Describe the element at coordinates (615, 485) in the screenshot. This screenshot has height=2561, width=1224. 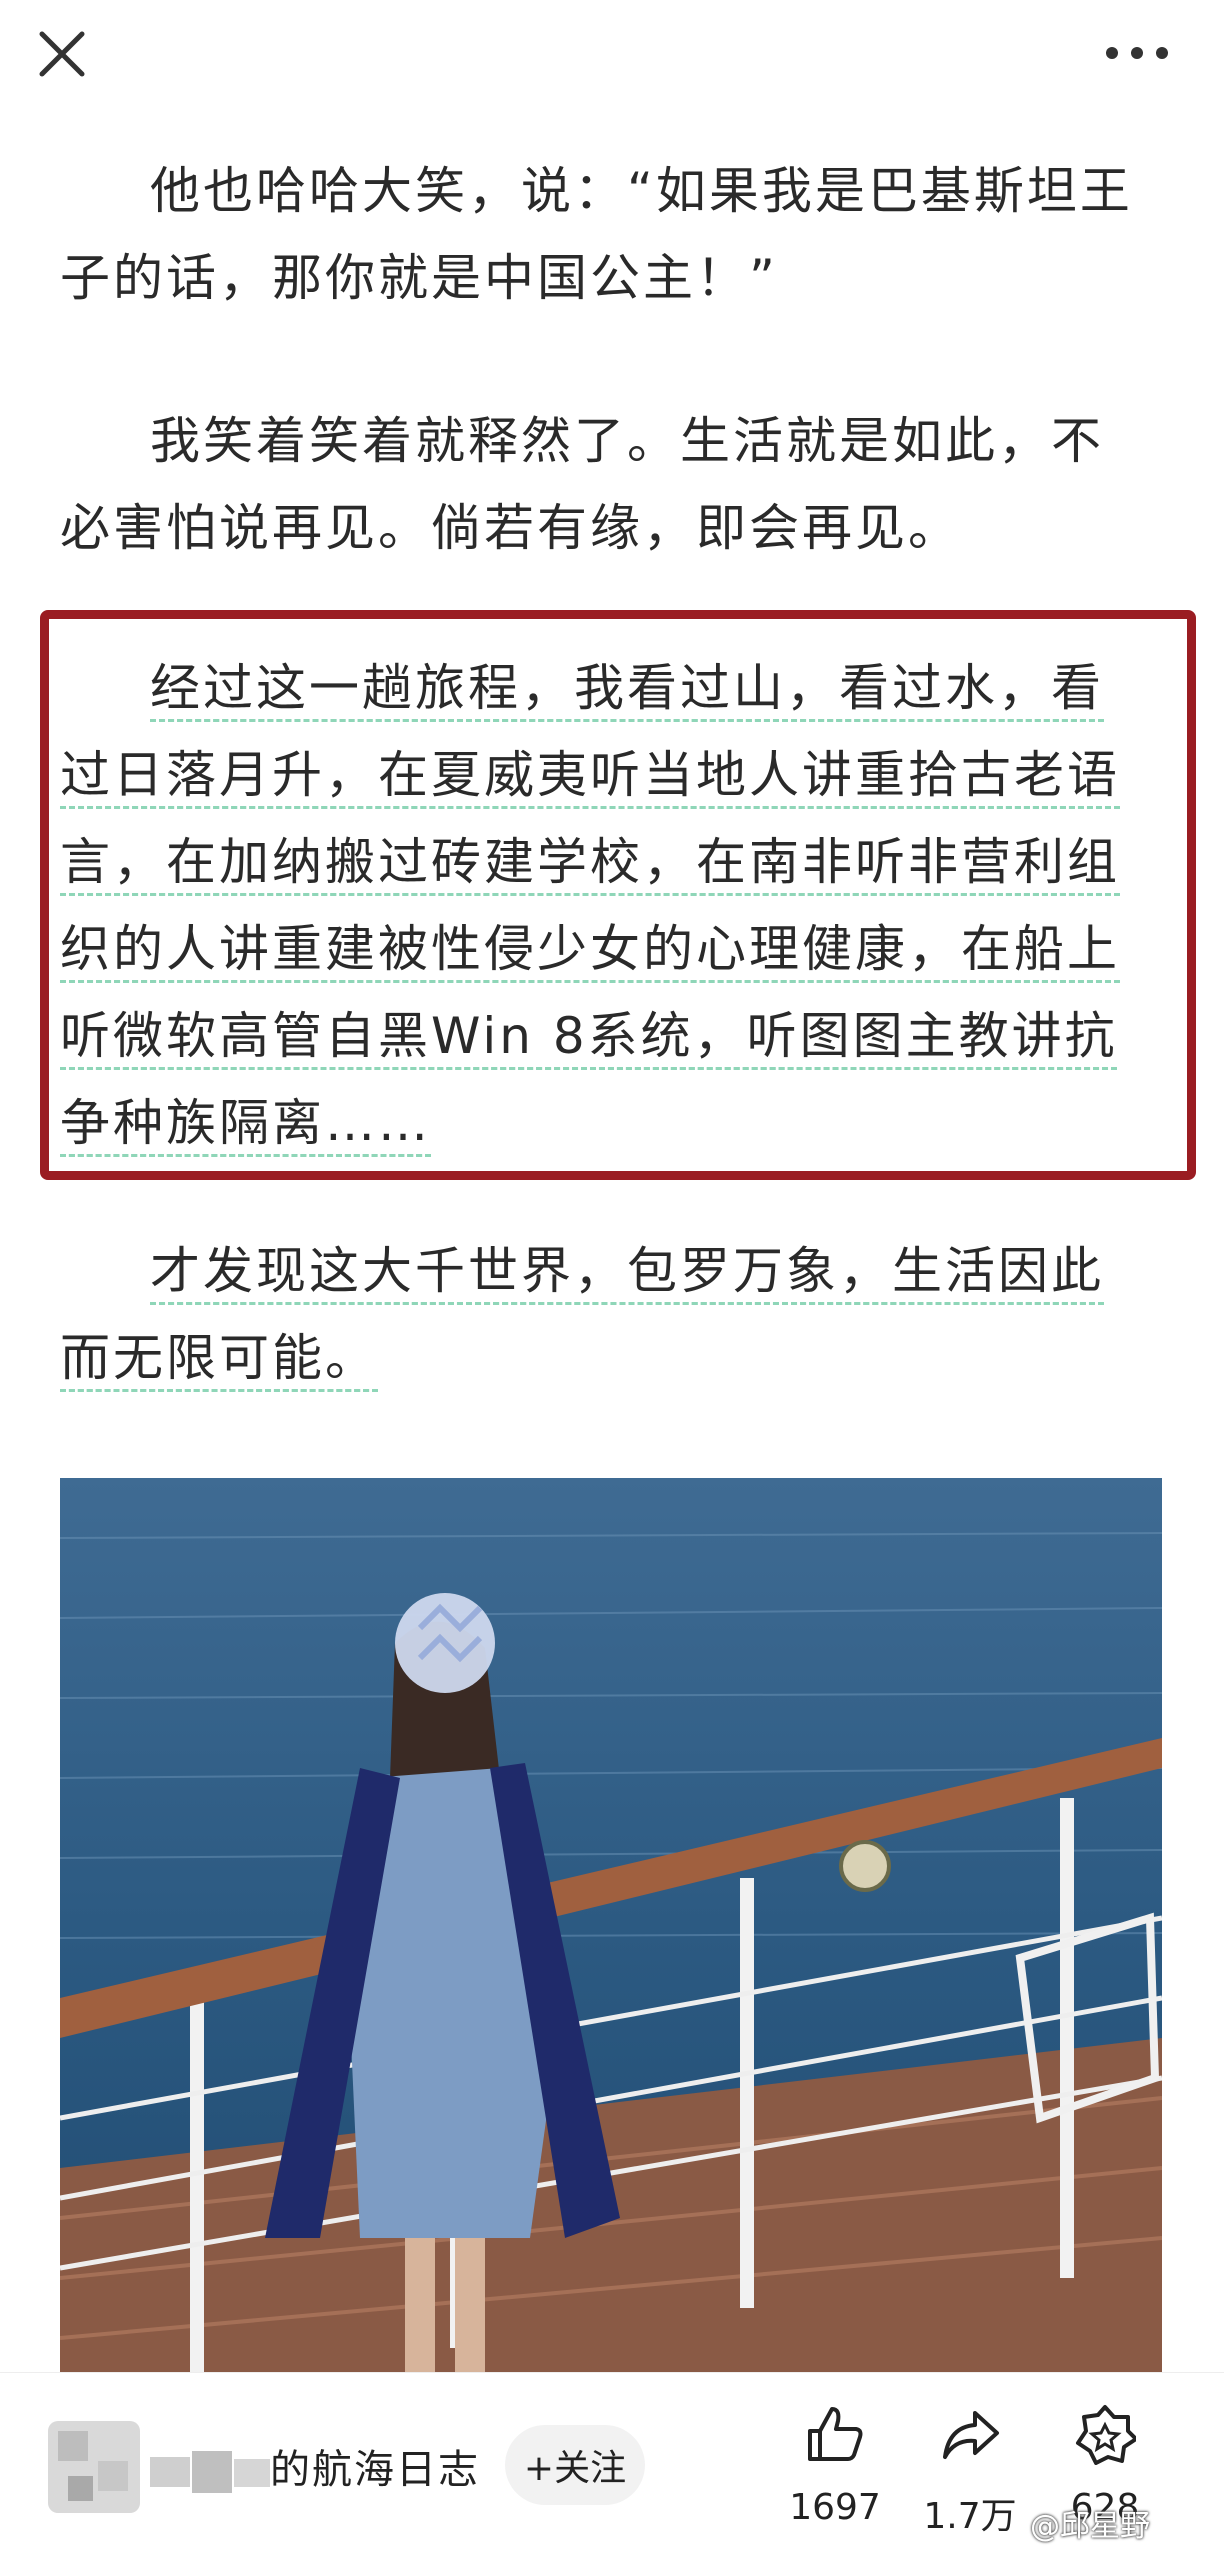
I see `paragraph-2: 我笑着笑着就释然了。生活就是如此，不 必害怕说再见。倘若有缘，即会再见。` at that location.